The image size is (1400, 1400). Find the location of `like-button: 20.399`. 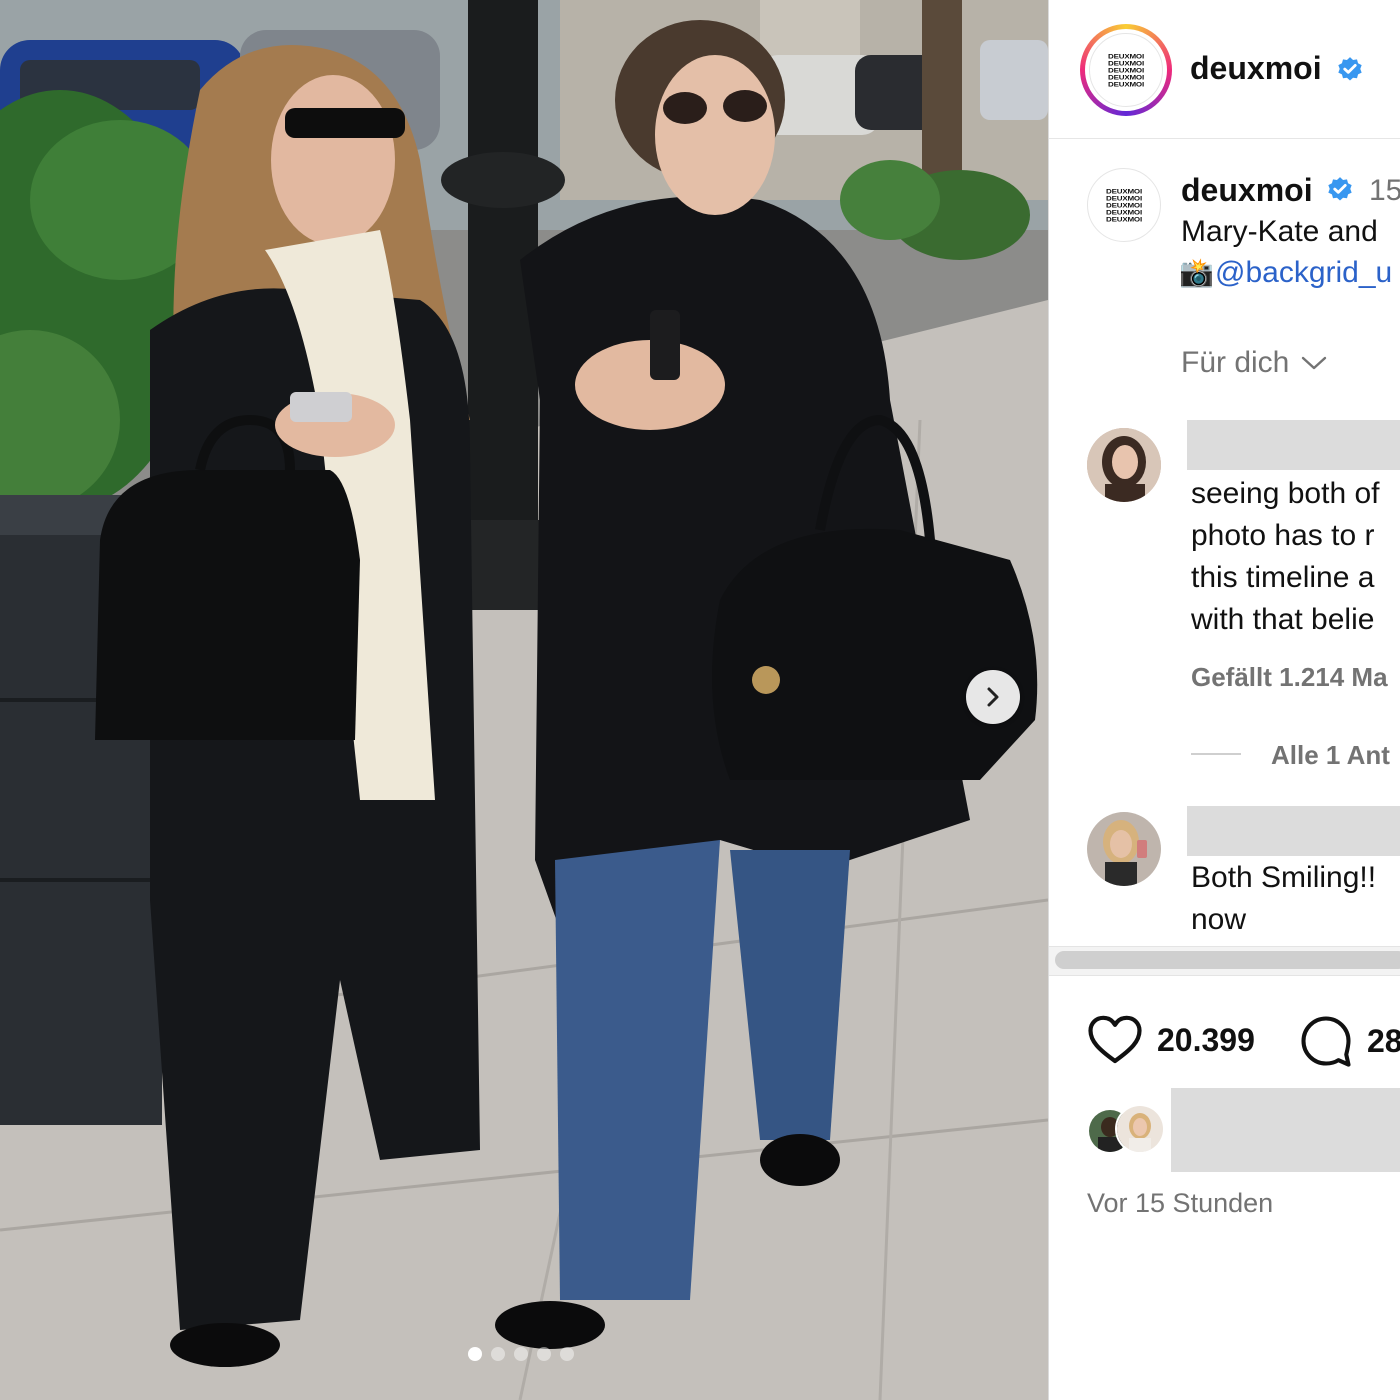

like-button: 20.399 is located at coordinates (1171, 1040).